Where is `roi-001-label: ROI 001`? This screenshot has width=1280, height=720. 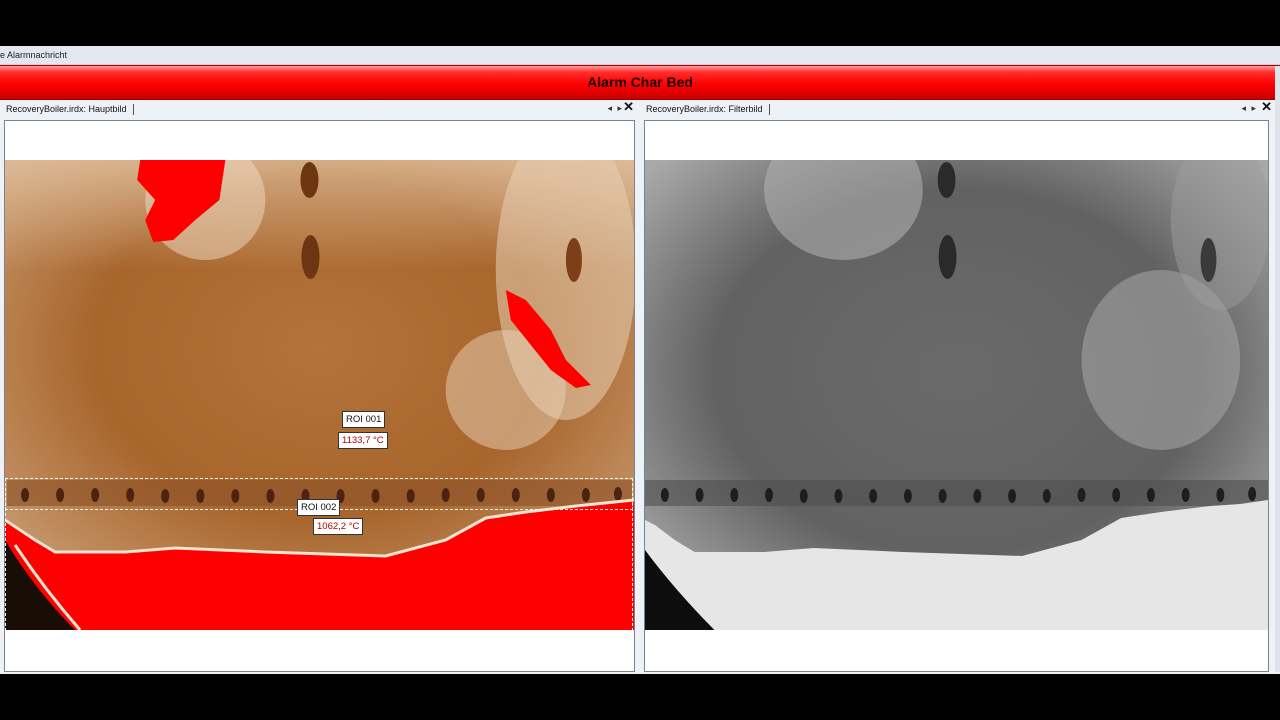
roi-001-label: ROI 001 is located at coordinates (364, 419).